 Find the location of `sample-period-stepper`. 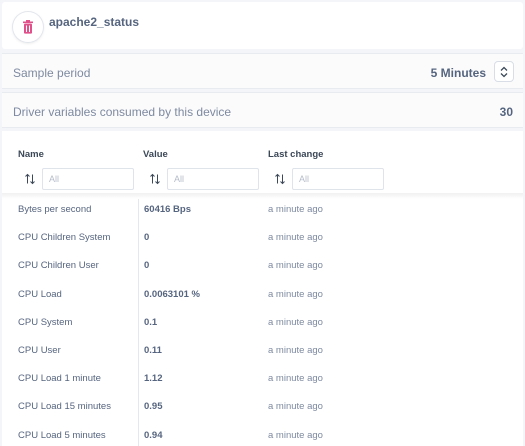

sample-period-stepper is located at coordinates (504, 71).